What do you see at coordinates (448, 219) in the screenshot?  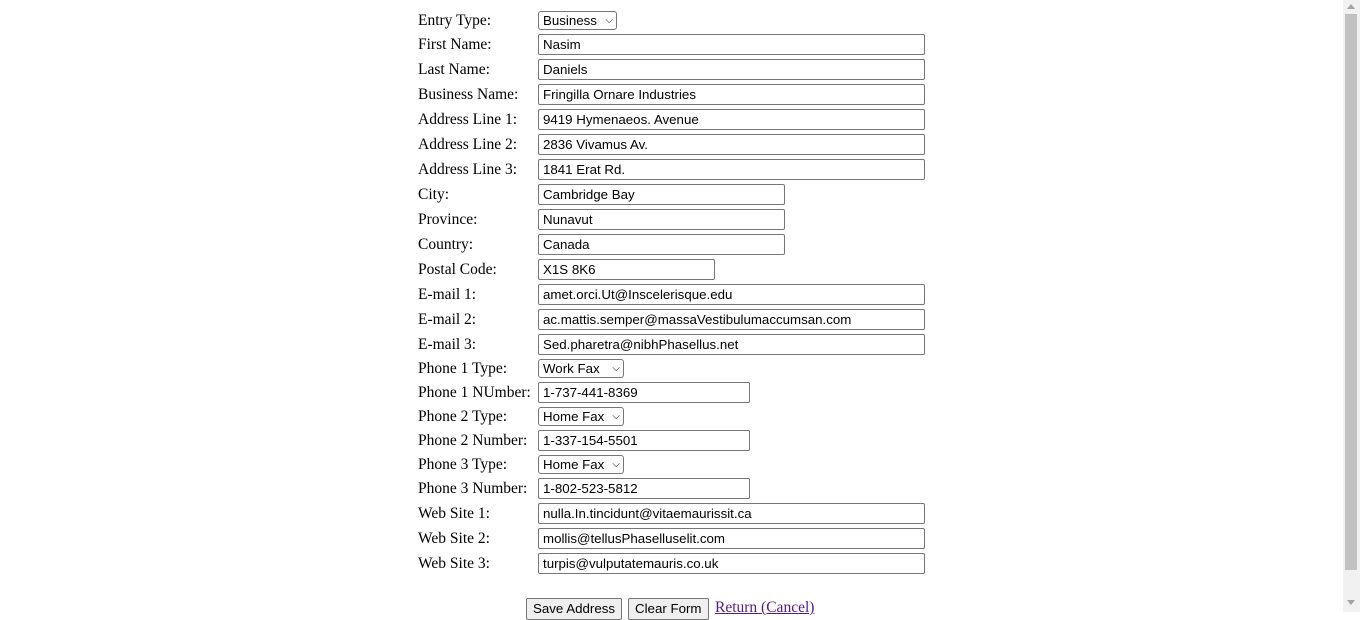 I see `label-province: Province:` at bounding box center [448, 219].